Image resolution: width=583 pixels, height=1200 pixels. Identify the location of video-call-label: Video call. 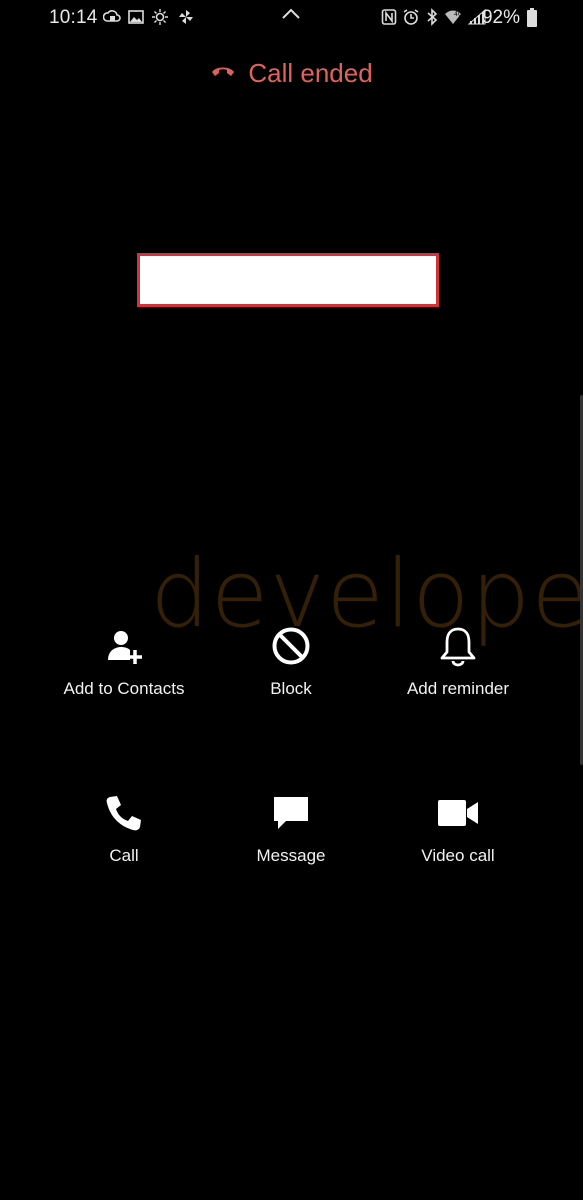
(458, 855).